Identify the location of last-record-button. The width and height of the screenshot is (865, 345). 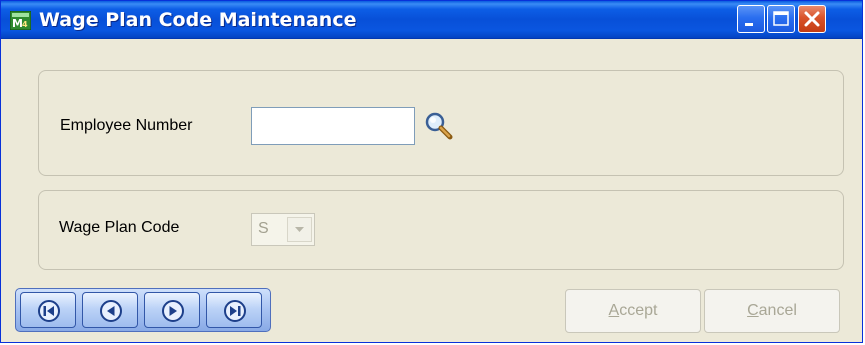
(234, 310).